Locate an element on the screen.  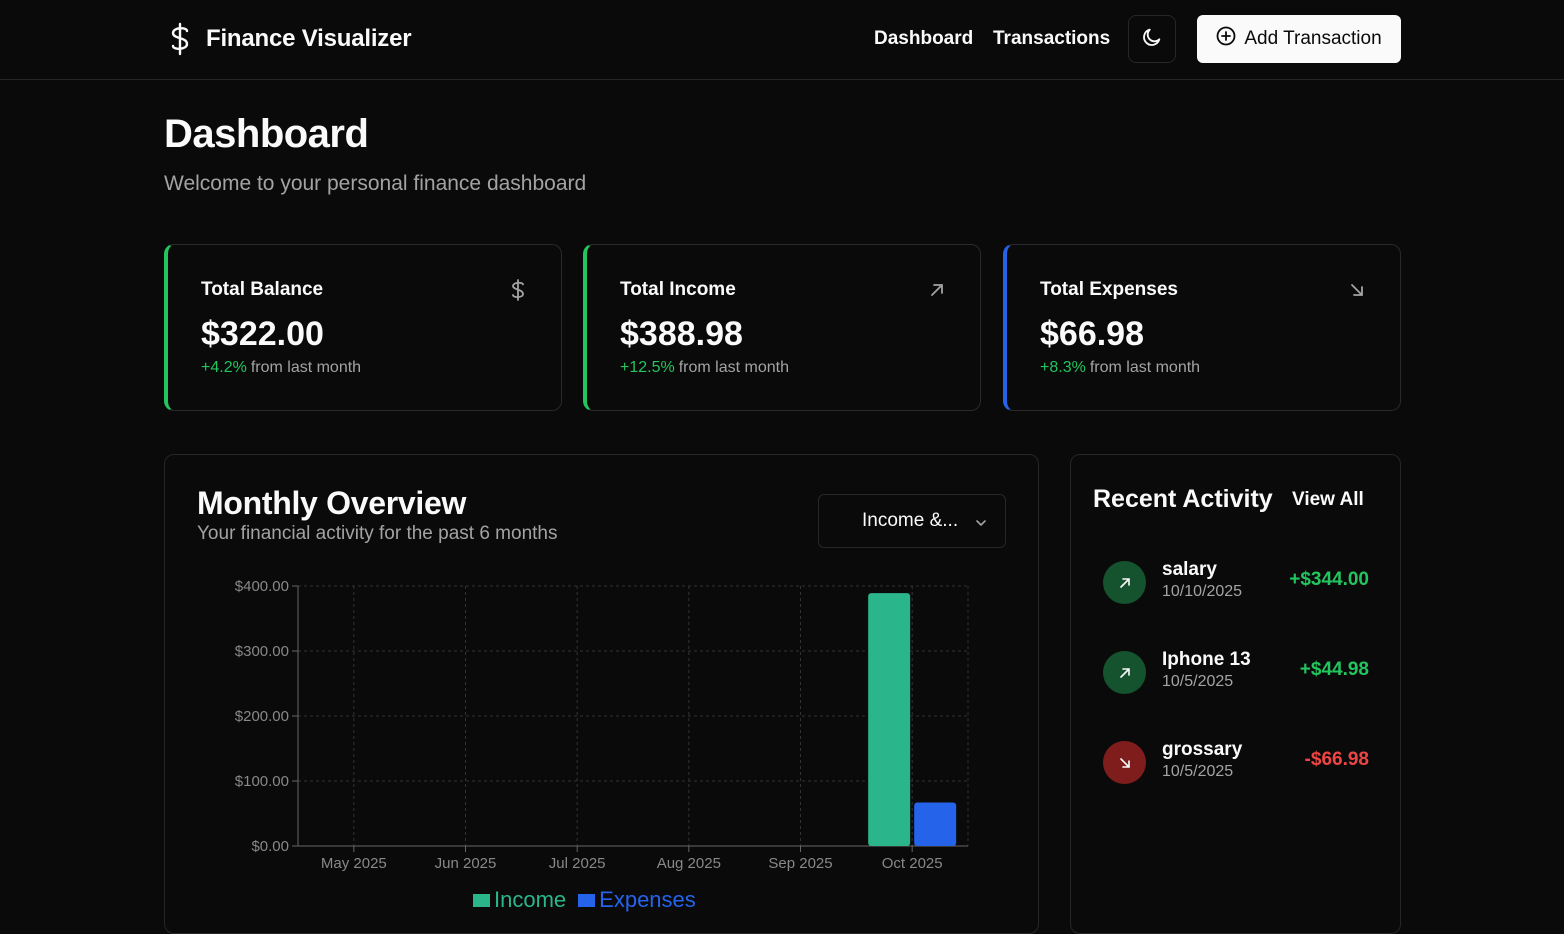
card-title: Total Income is located at coordinates (678, 289).